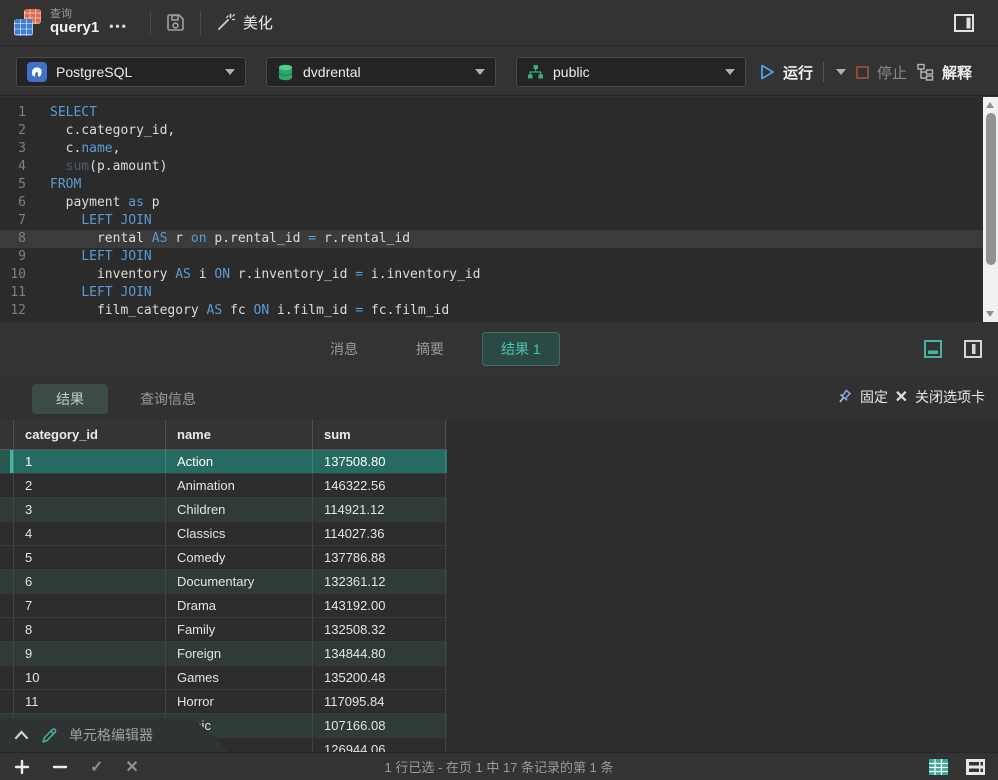 The image size is (998, 780). I want to click on cell-sum: 117095.84, so click(379, 701).